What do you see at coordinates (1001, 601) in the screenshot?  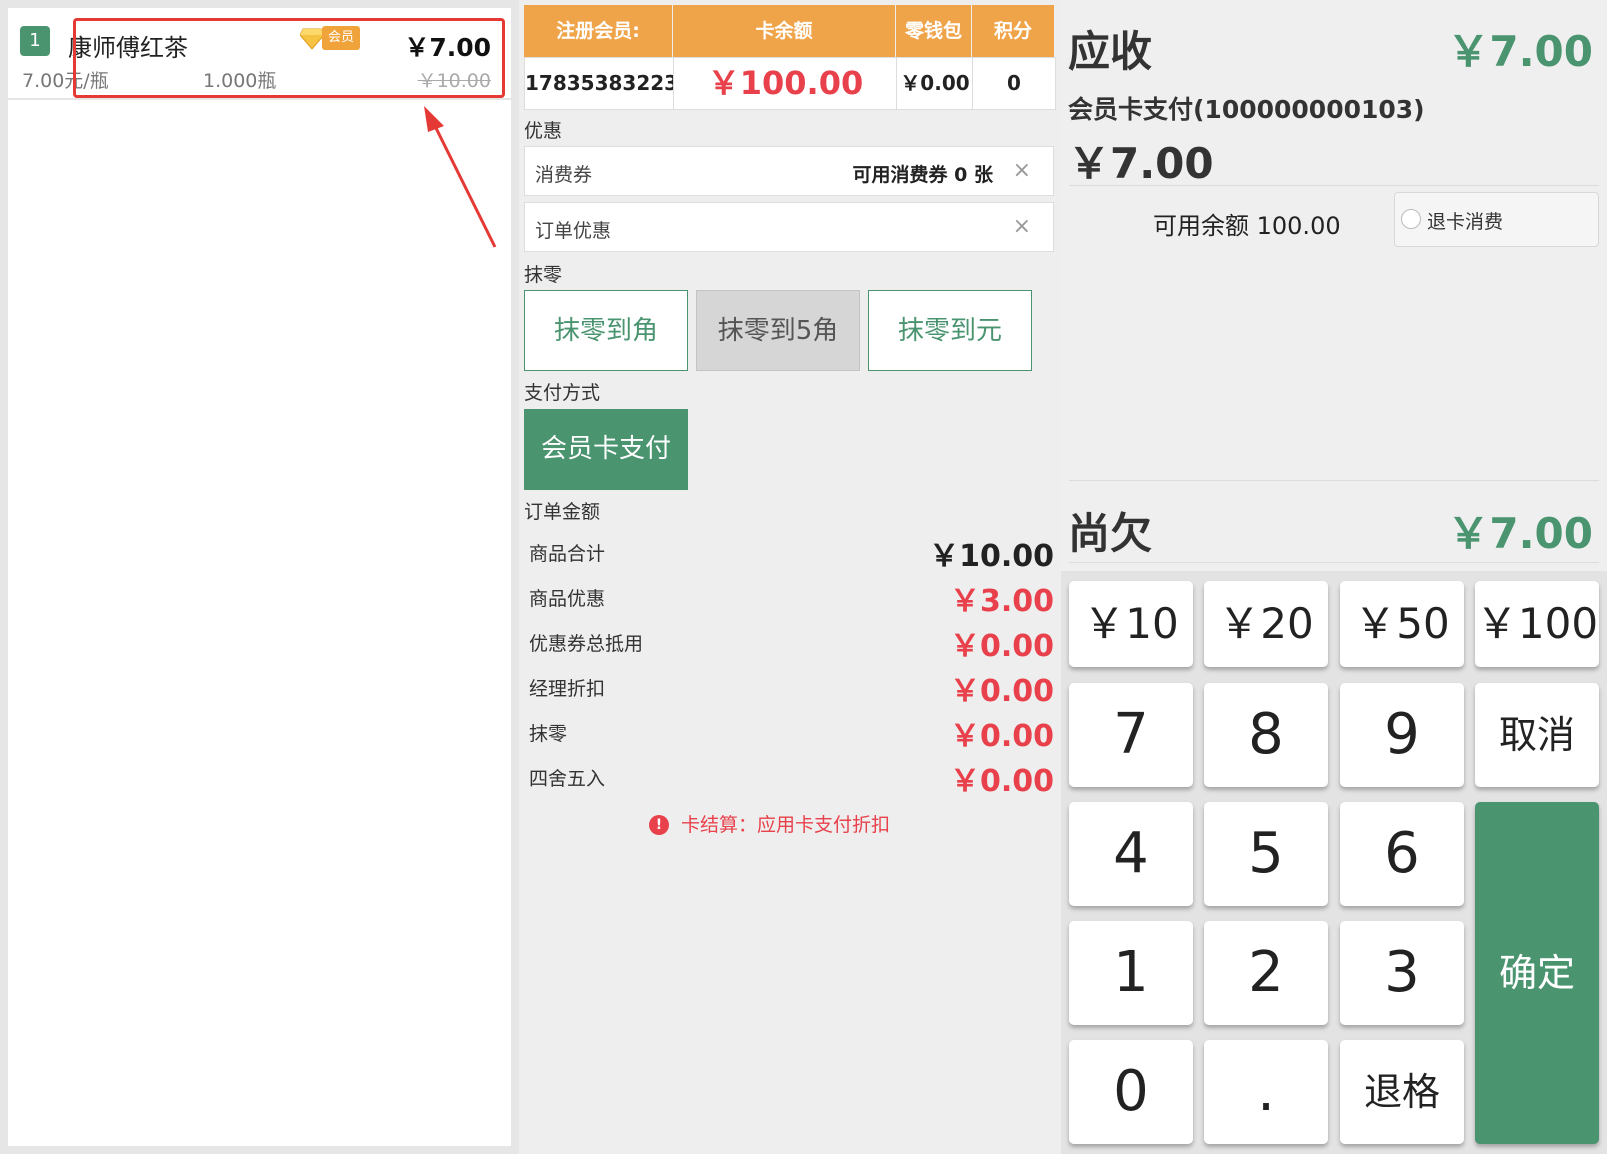 I see `amount-value: ￥3.00` at bounding box center [1001, 601].